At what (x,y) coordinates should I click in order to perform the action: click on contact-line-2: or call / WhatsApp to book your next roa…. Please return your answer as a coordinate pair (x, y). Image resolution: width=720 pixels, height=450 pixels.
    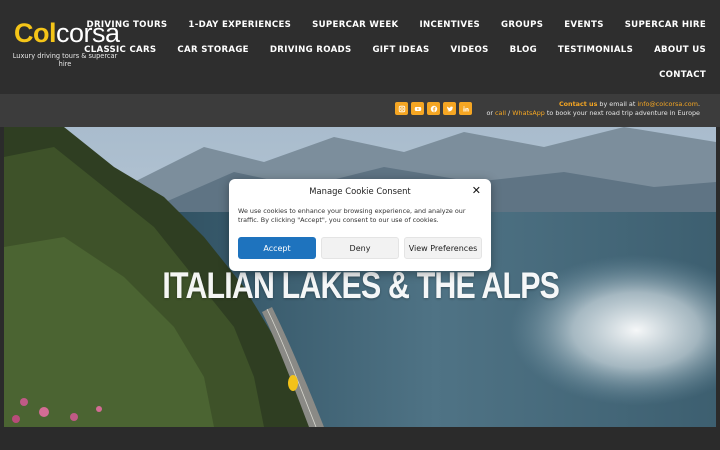
    Looking at the image, I should click on (593, 113).